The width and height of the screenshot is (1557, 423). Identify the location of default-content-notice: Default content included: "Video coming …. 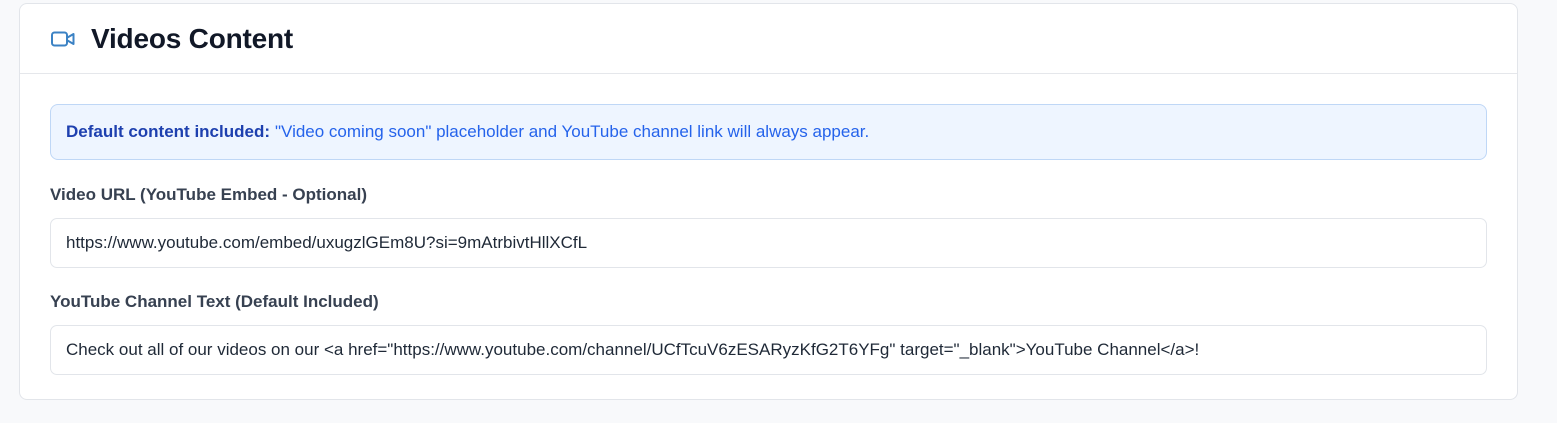
(768, 132).